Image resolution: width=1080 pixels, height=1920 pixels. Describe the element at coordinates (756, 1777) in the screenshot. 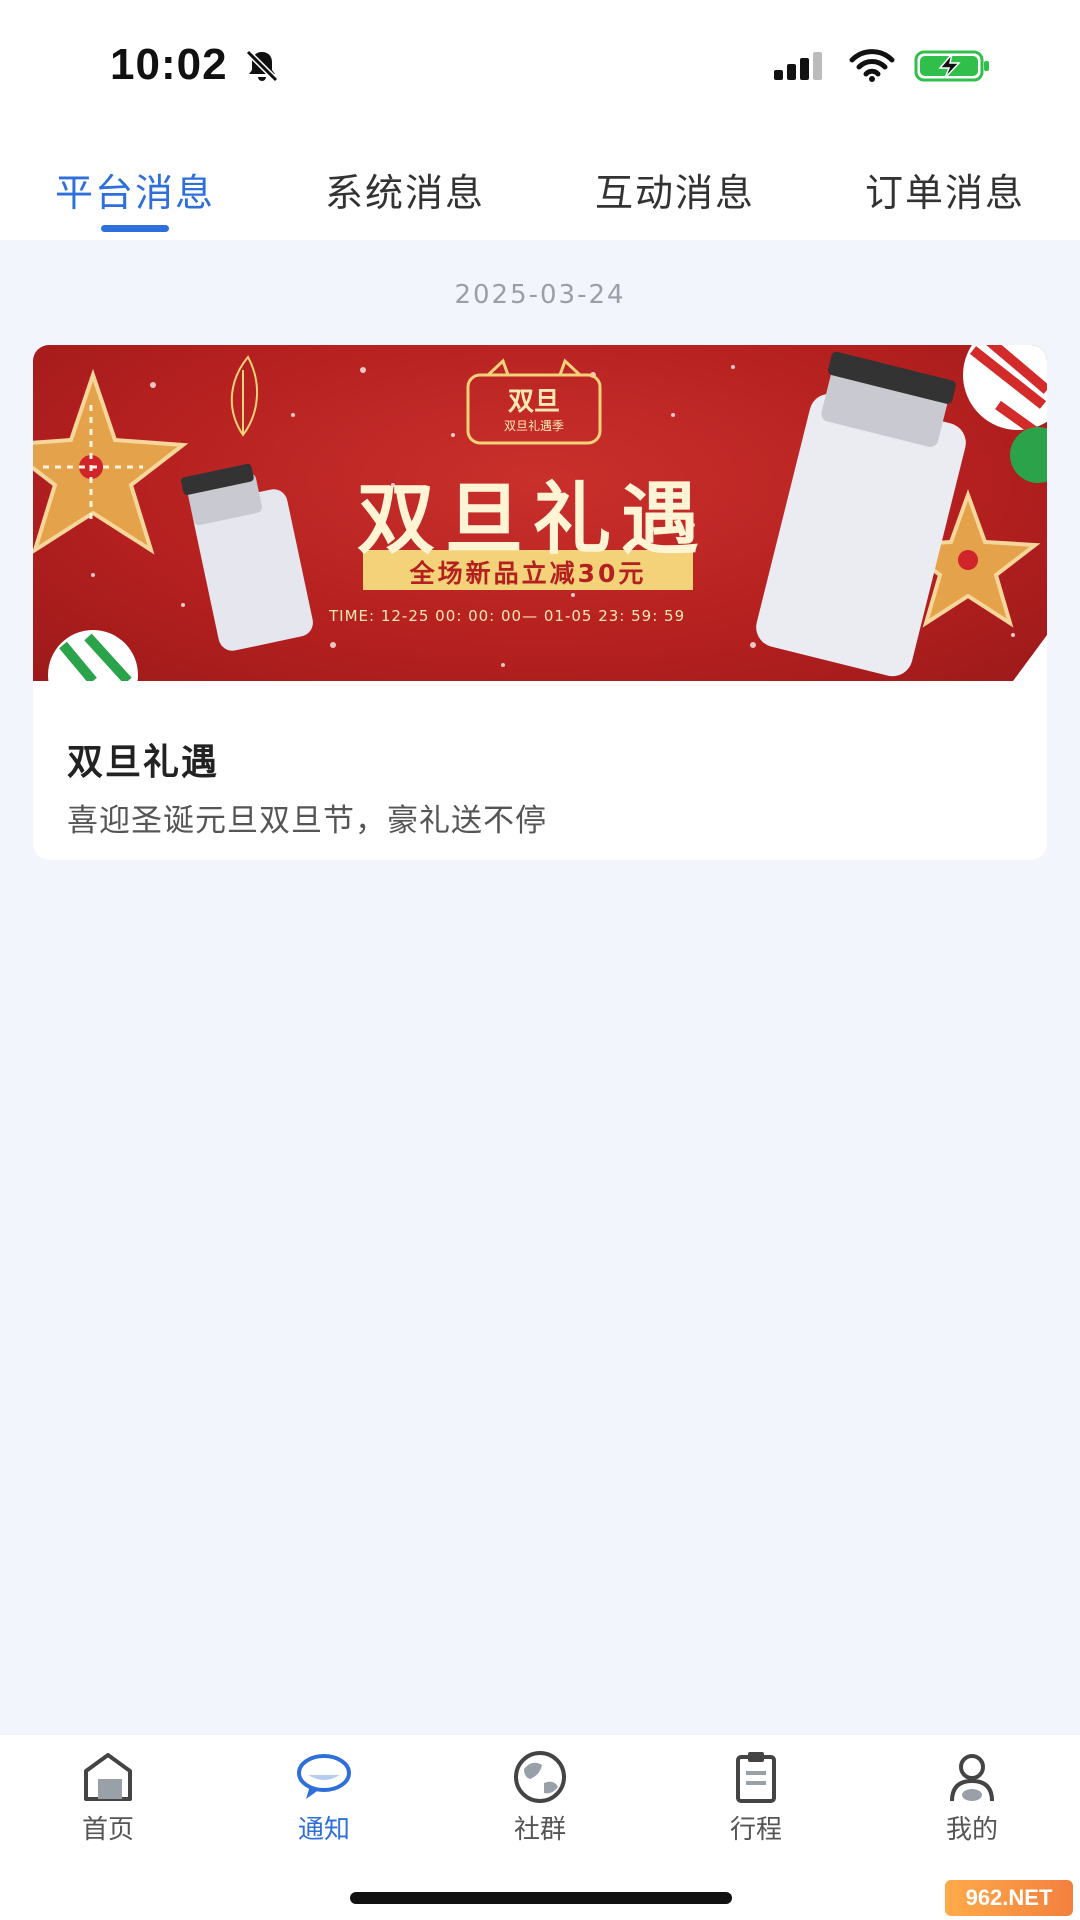

I see `clipboard-icon` at that location.